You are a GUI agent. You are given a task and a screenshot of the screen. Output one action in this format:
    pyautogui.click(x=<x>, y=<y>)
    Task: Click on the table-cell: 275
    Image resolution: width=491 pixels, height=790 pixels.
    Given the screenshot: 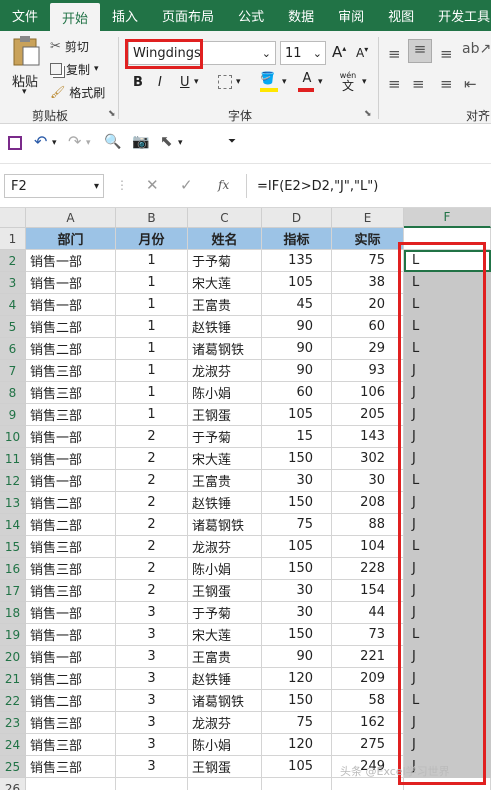 What is the action you would take?
    pyautogui.click(x=368, y=745)
    